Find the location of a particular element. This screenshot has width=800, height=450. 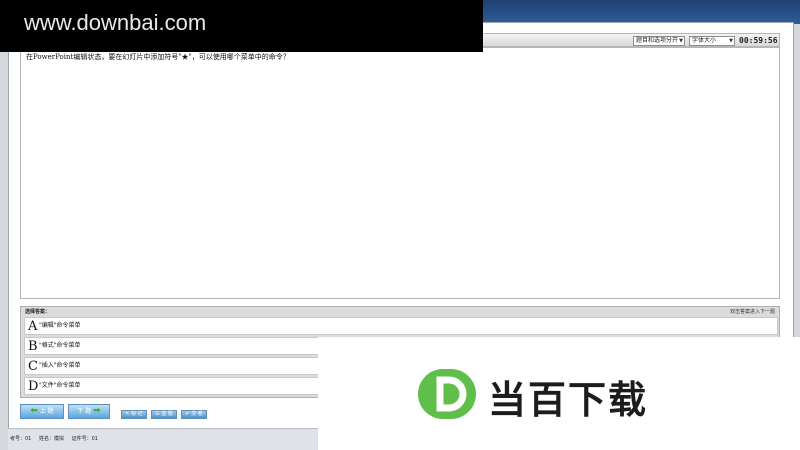

countdown-timer: 00:59:56 is located at coordinates (758, 40).